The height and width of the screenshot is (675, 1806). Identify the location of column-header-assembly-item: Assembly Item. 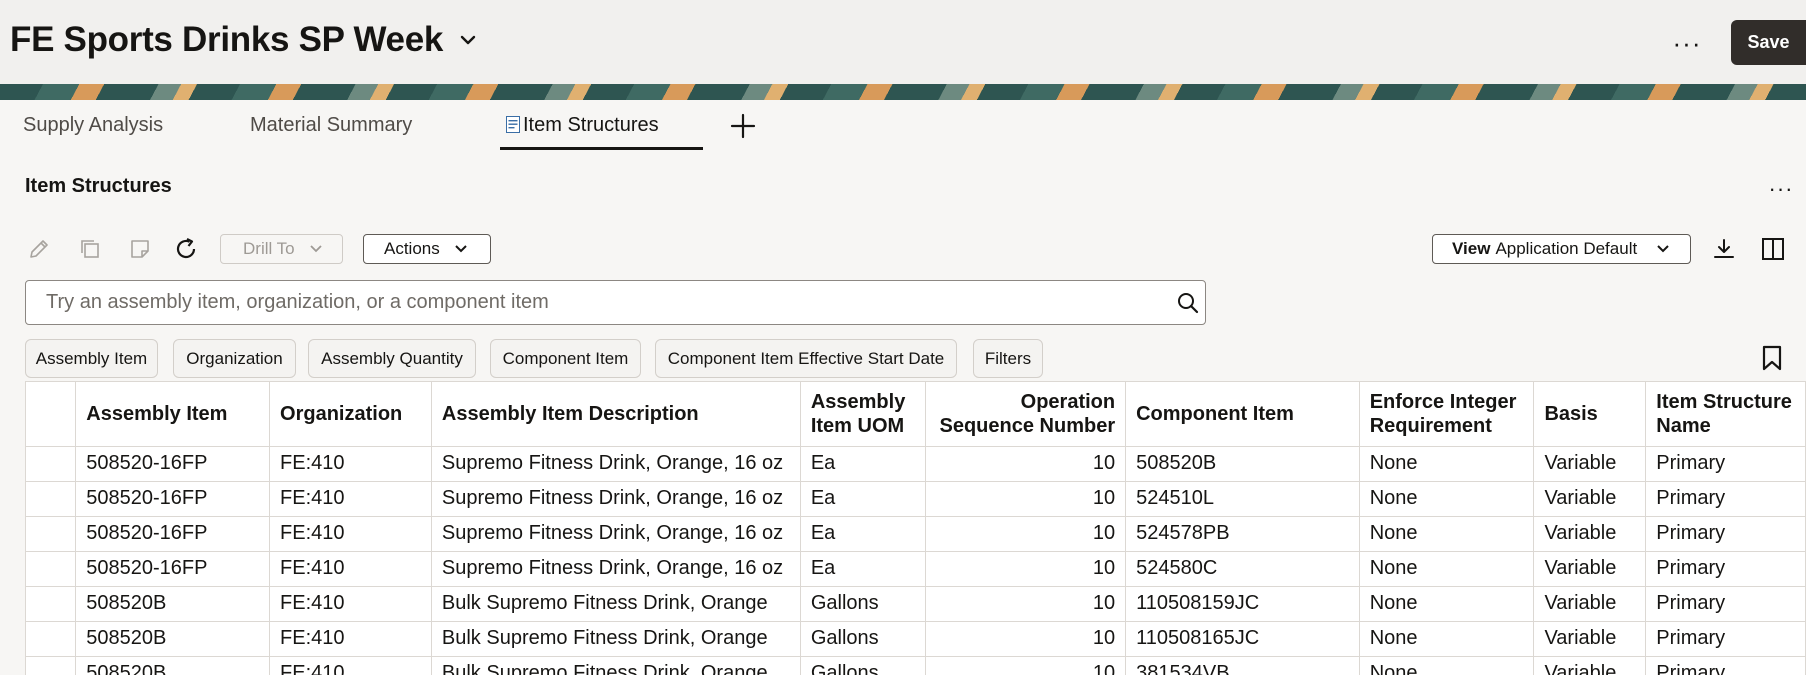
(173, 414).